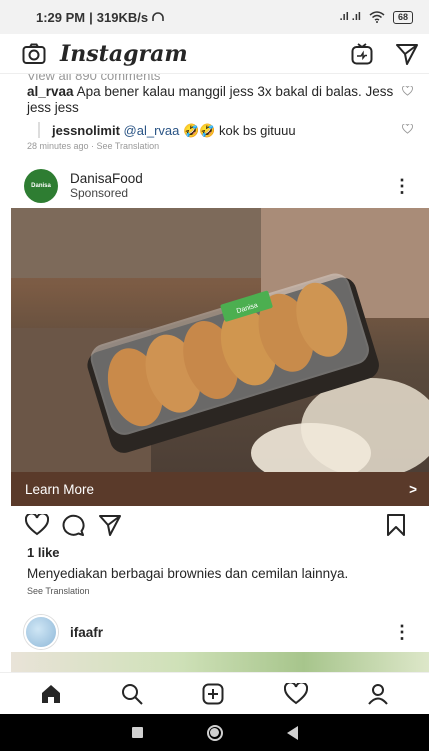  Describe the element at coordinates (37, 525) in the screenshot. I see `like-icon` at that location.